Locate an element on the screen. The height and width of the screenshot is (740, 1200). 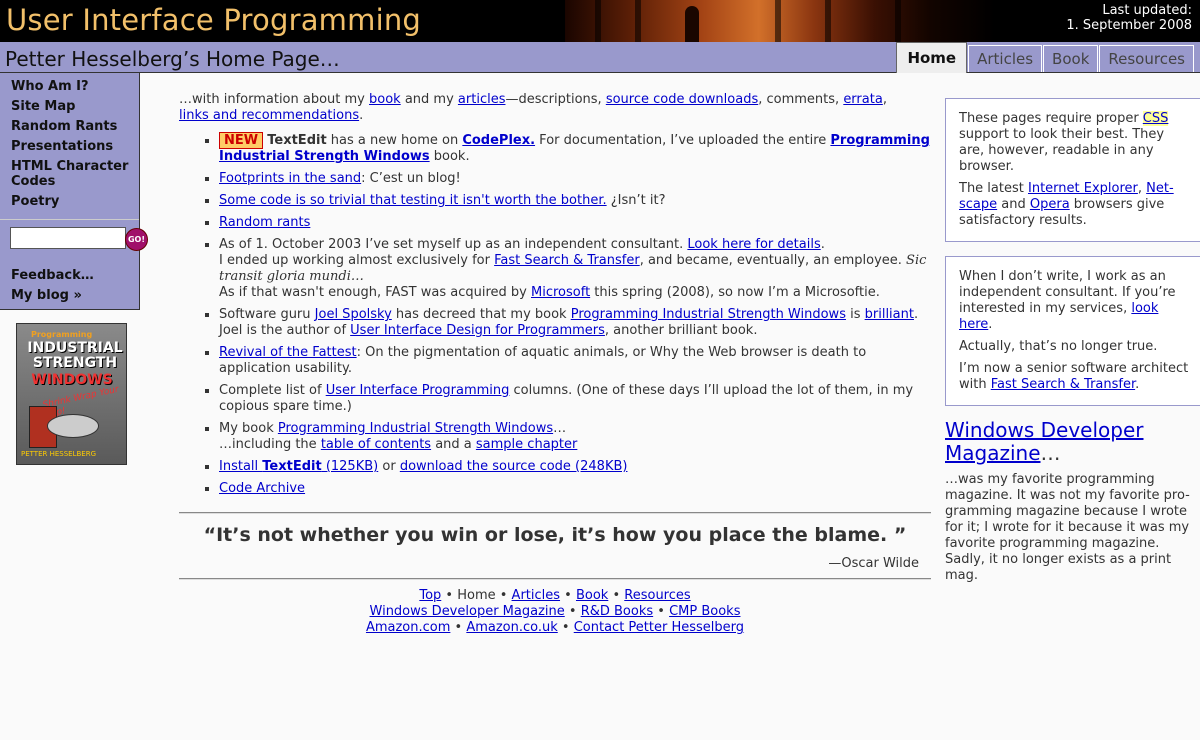
footer-resources-link: Resources is located at coordinates (657, 595).